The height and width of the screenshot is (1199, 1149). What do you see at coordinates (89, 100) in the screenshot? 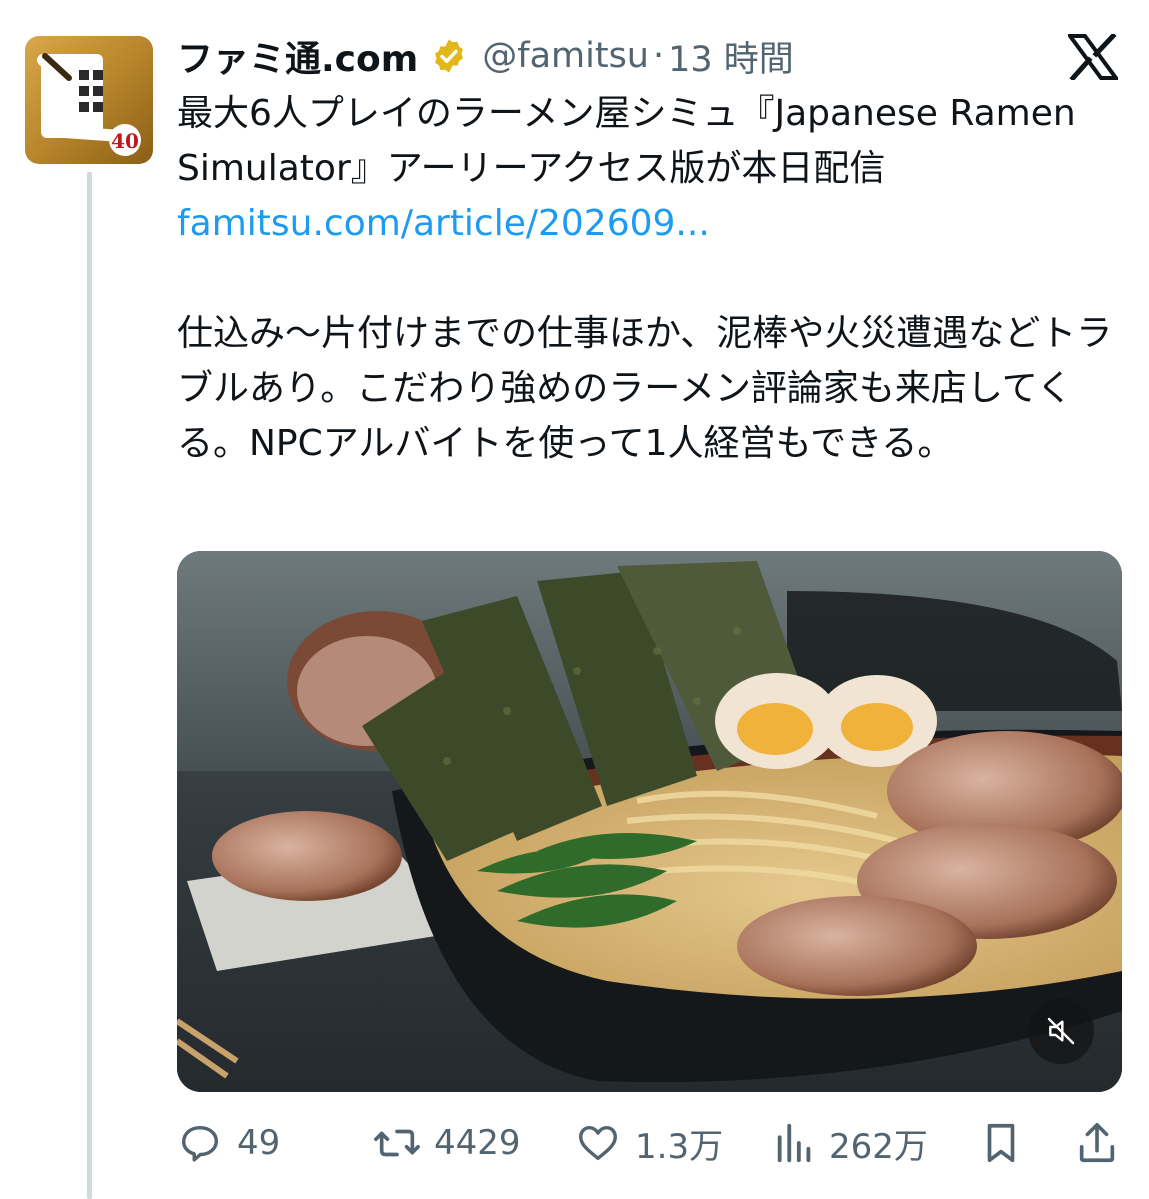
I see `avatar: 40` at bounding box center [89, 100].